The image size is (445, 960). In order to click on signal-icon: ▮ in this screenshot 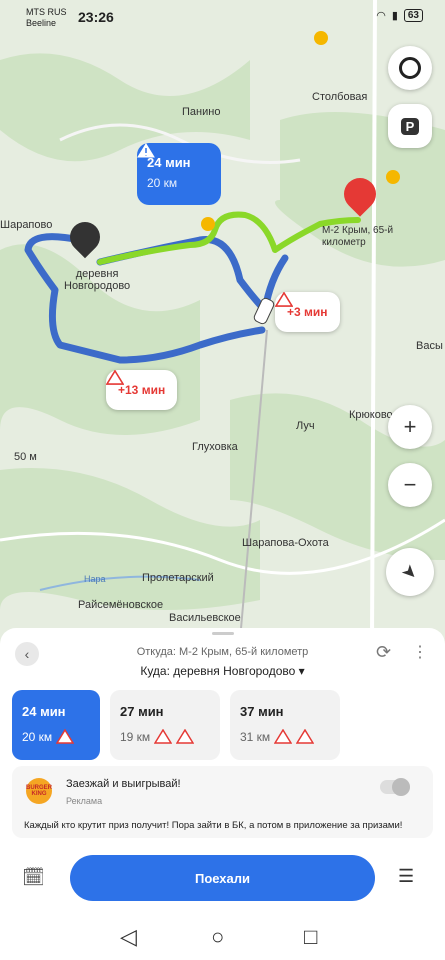, I will do `click(394, 16)`.